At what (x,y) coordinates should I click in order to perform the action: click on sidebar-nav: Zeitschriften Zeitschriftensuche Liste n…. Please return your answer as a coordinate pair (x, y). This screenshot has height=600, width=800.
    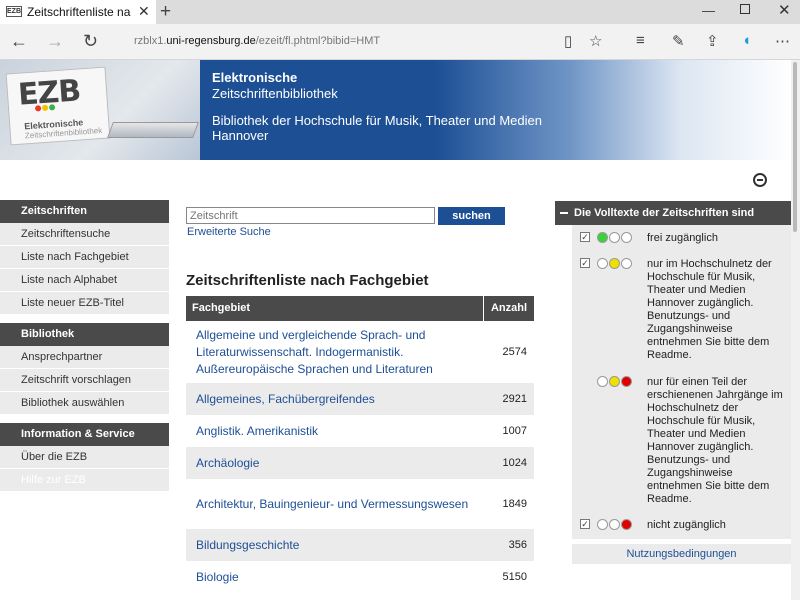
    Looking at the image, I should click on (84, 346).